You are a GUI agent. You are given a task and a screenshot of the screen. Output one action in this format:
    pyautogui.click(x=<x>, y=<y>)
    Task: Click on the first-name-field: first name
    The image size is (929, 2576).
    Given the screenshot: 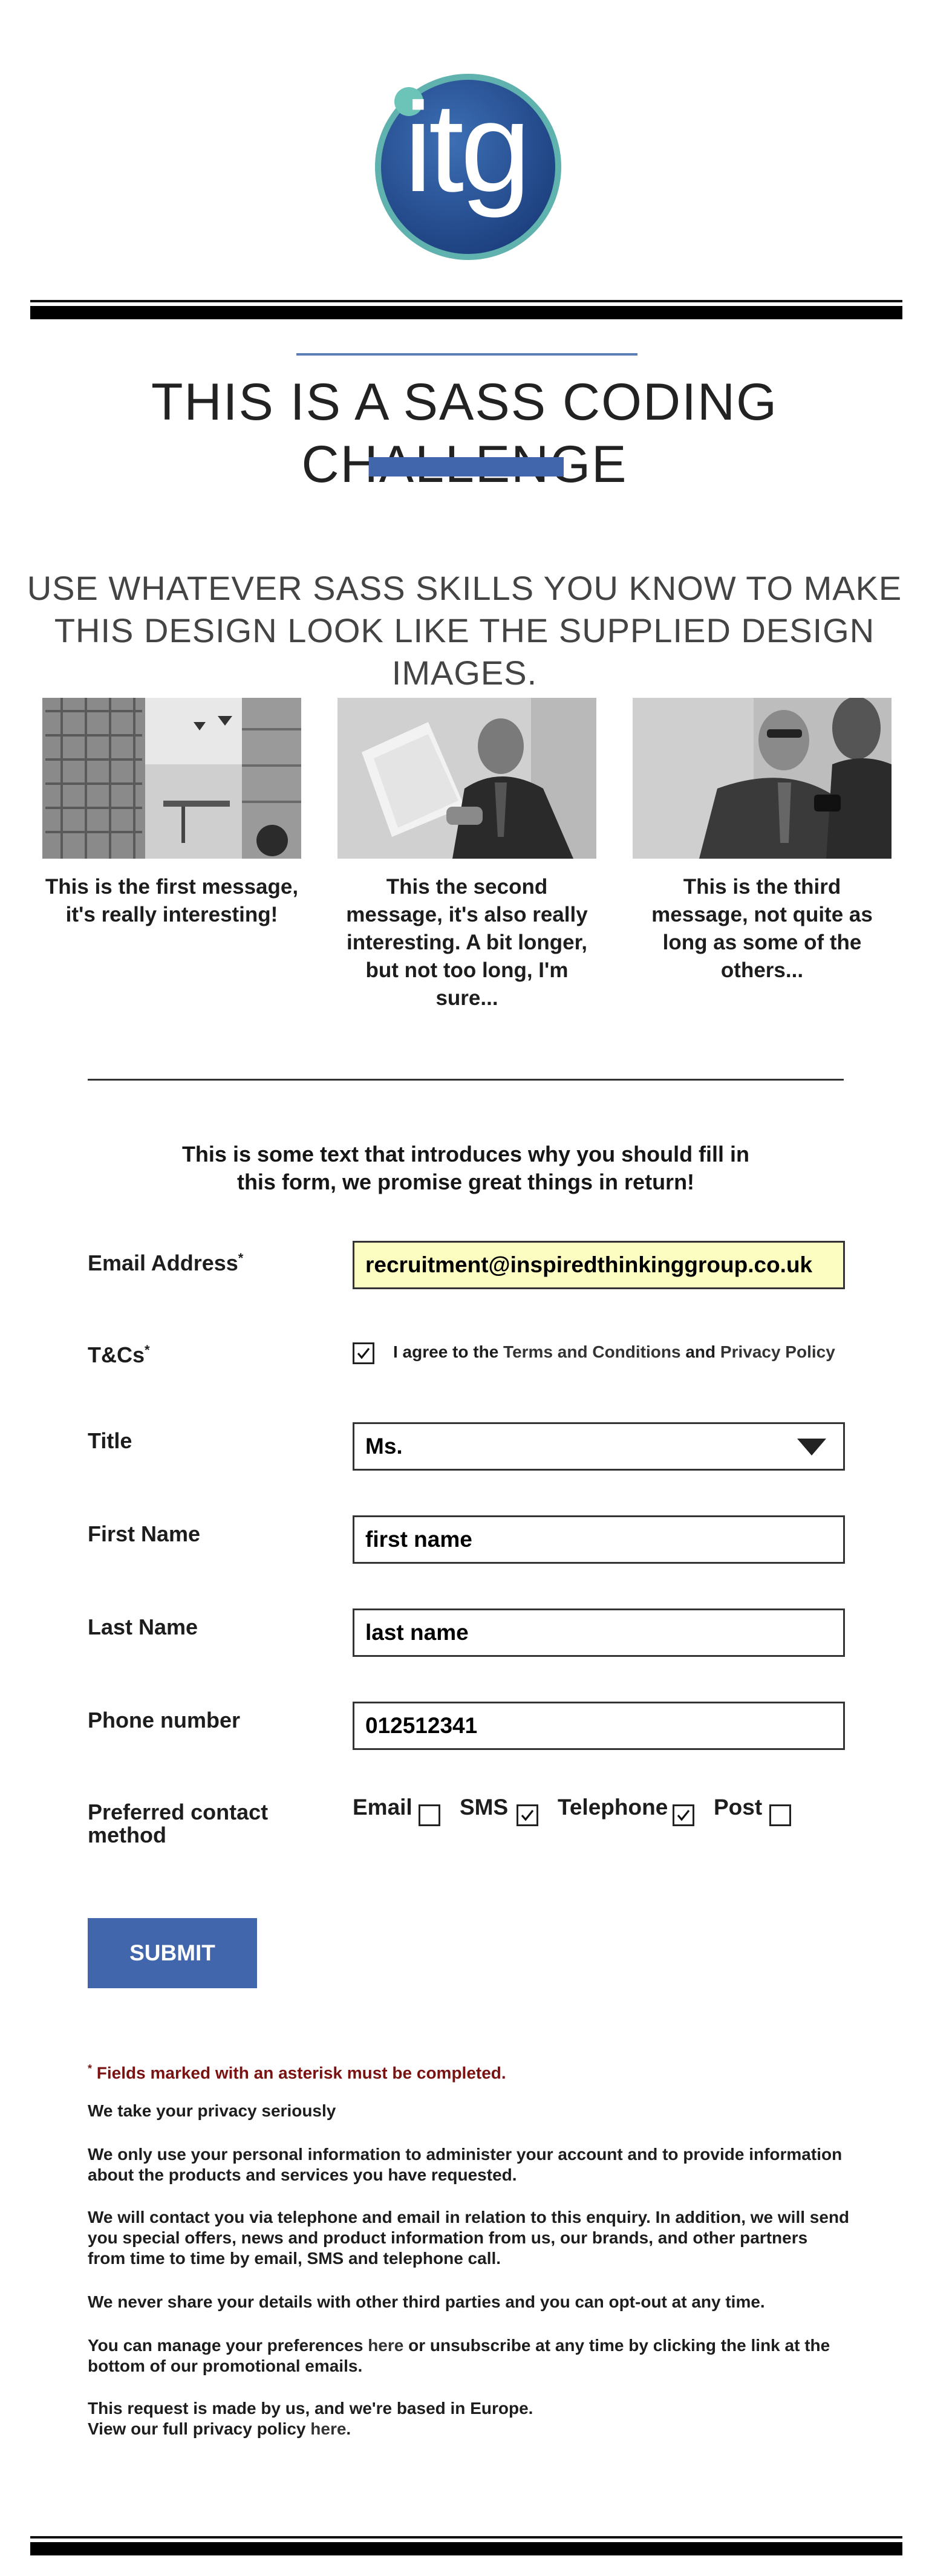 What is the action you would take?
    pyautogui.click(x=599, y=1539)
    